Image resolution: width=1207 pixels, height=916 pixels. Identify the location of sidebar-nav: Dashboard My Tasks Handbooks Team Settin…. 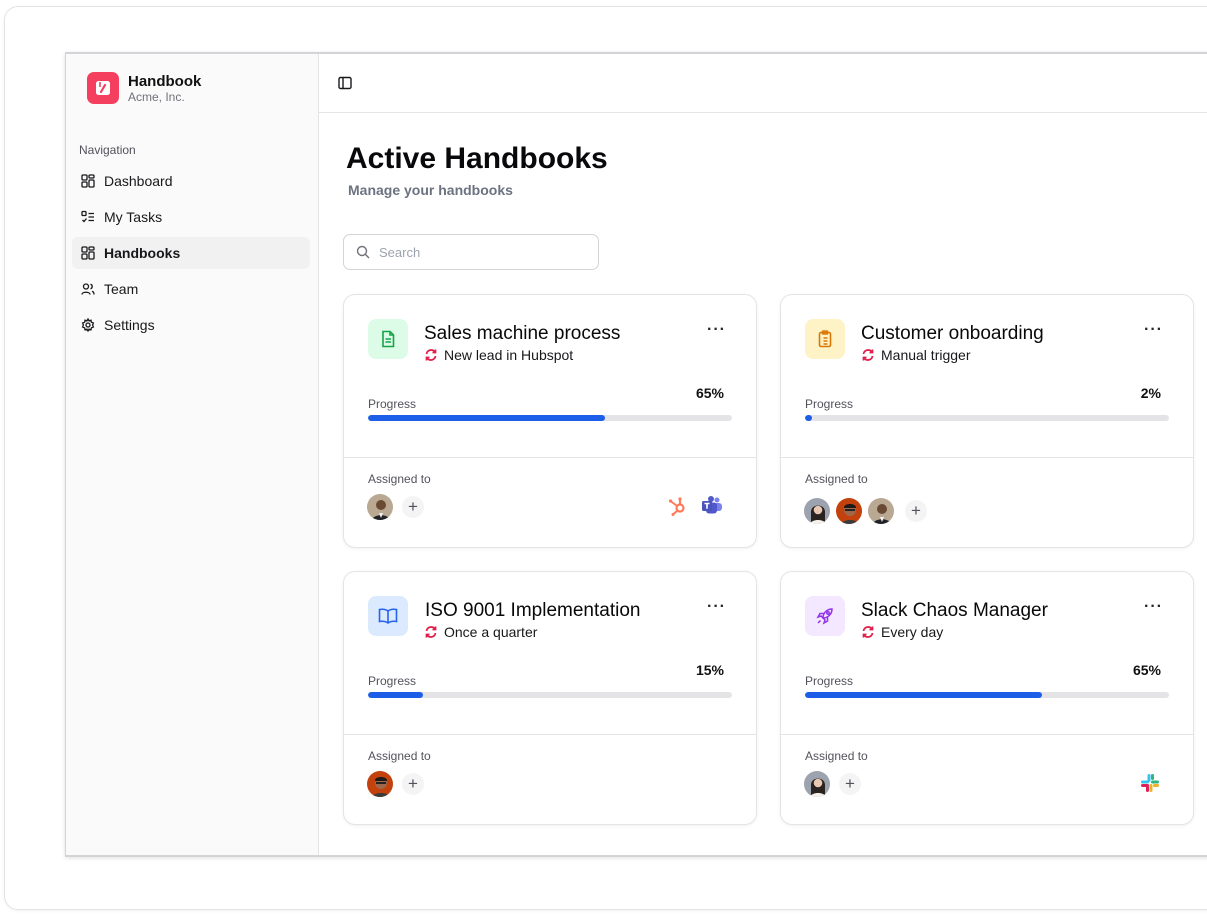
(191, 255).